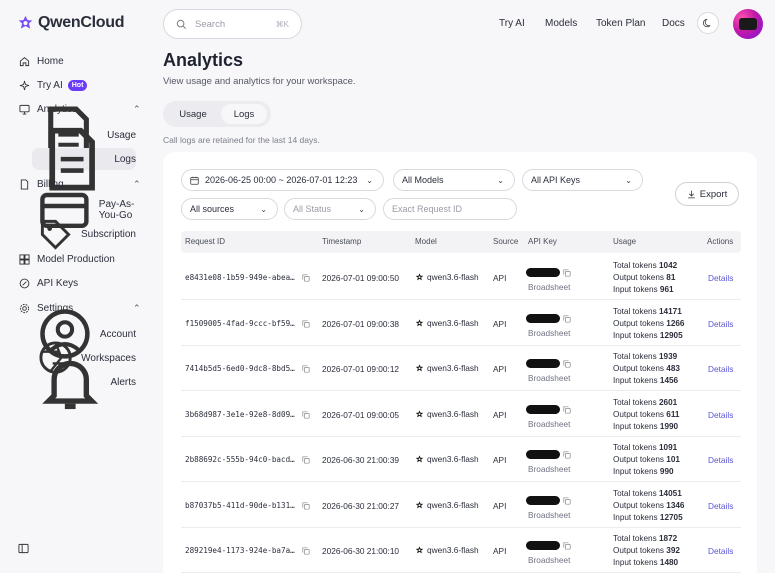 This screenshot has height=573, width=775. I want to click on sidebar-collapse-icon, so click(23, 548).